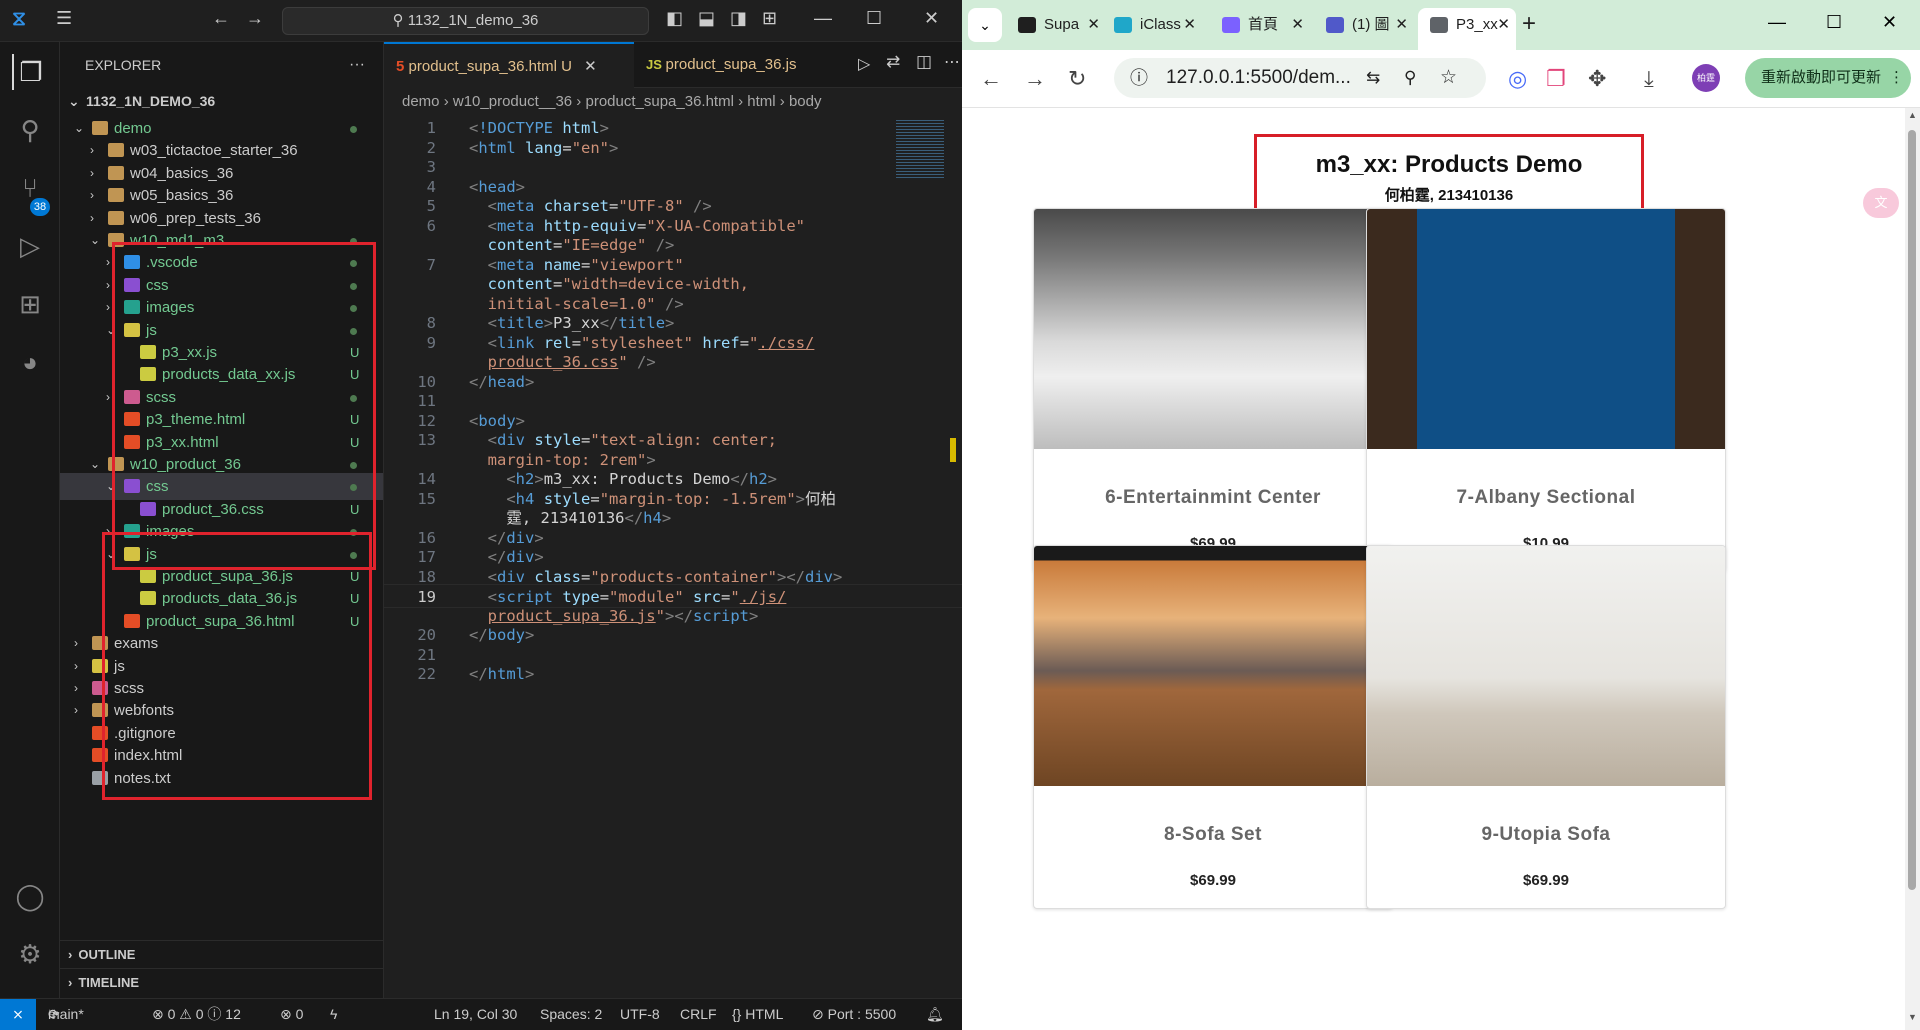  Describe the element at coordinates (1364, 25) in the screenshot. I see `browser-tab: (1) 圖 ✕` at that location.